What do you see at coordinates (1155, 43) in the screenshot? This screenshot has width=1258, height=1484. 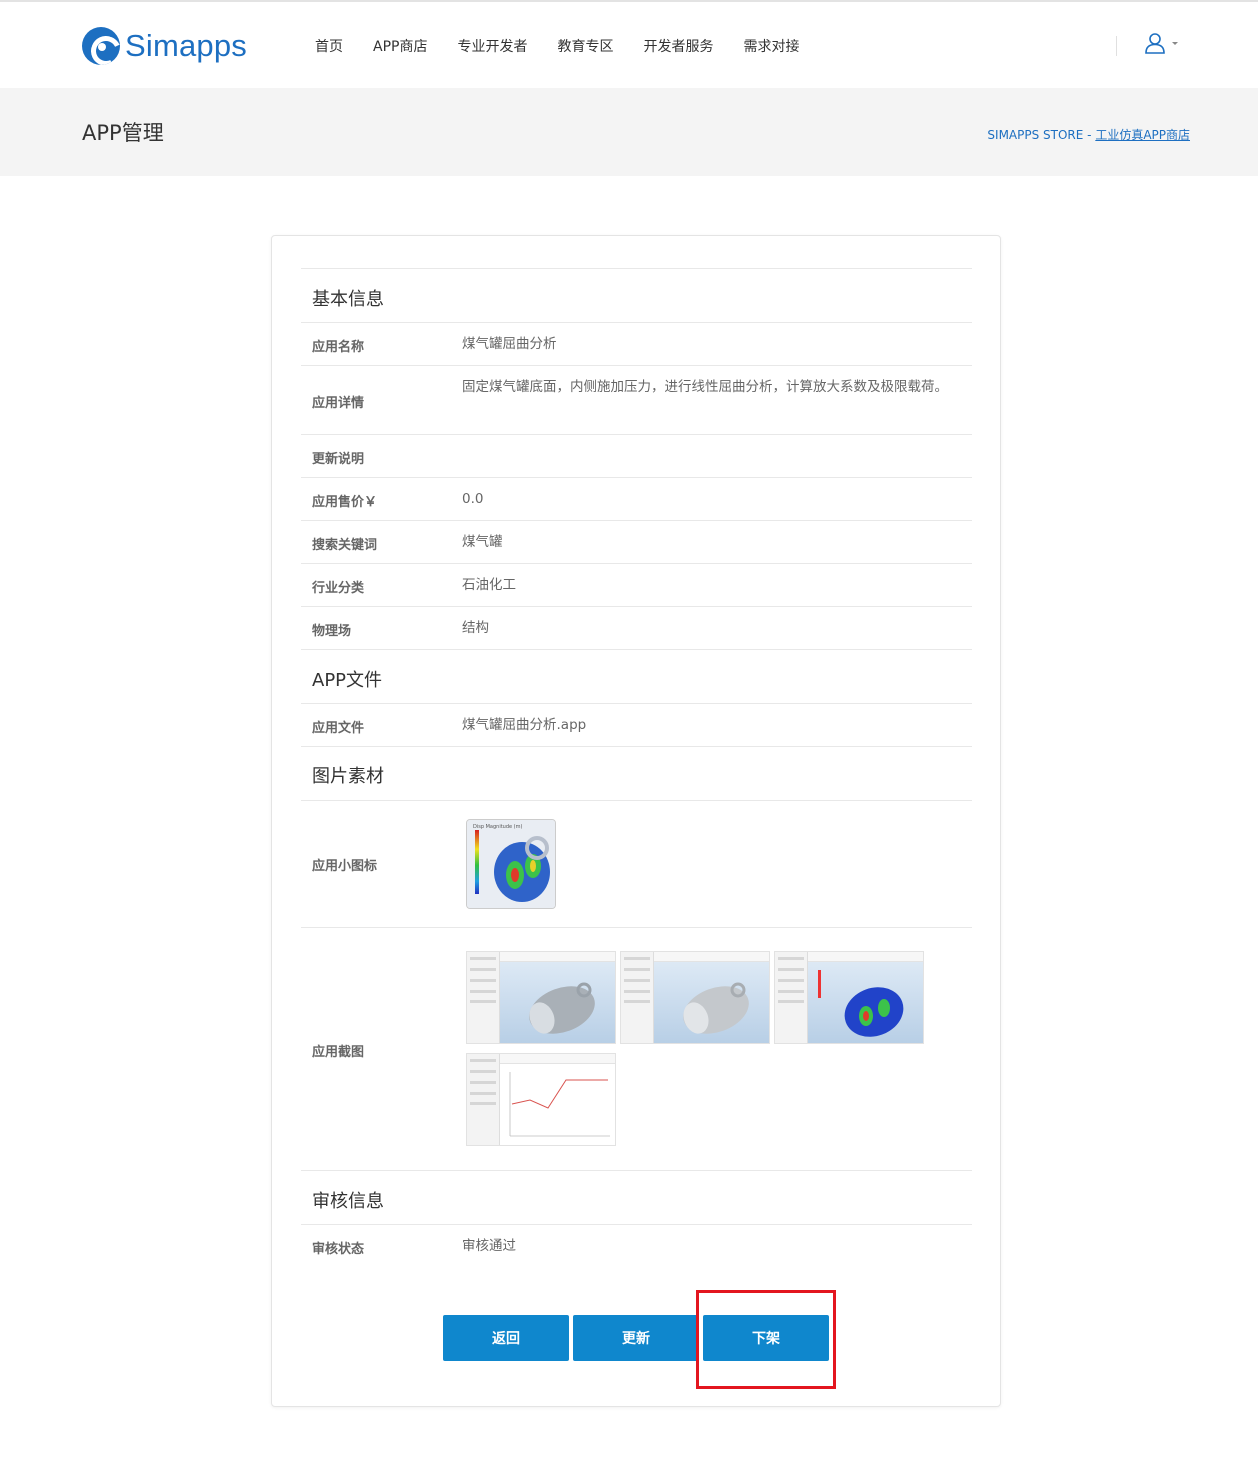 I see `user-icon` at bounding box center [1155, 43].